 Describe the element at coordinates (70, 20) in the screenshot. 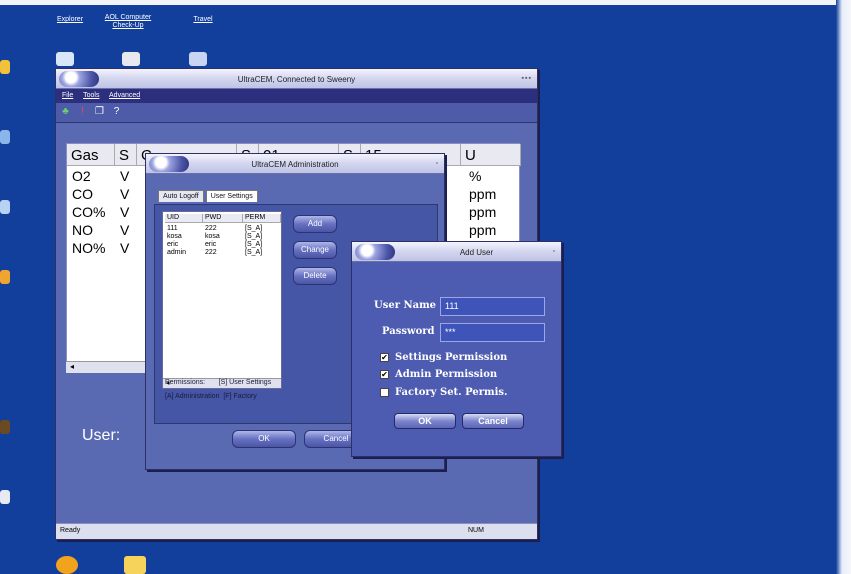

I see `desktop-icon-explorer: Explorer` at that location.